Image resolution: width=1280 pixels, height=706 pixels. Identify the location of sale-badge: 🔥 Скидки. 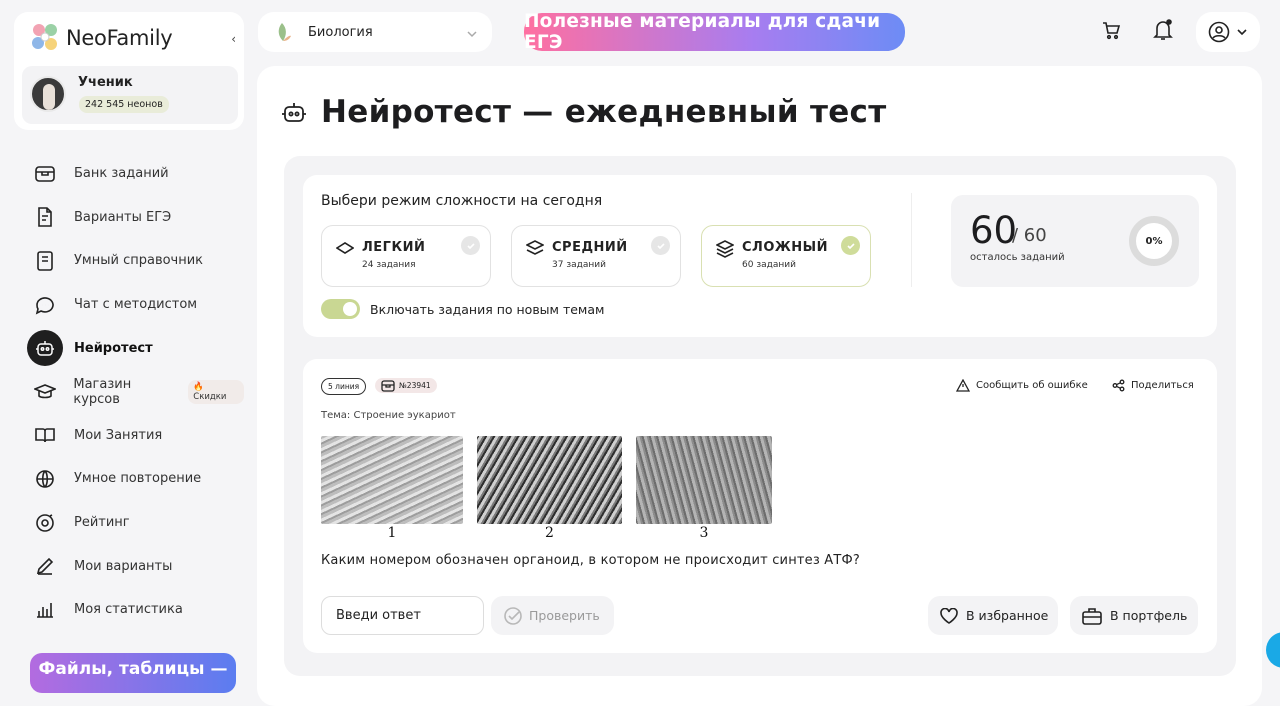
(216, 391).